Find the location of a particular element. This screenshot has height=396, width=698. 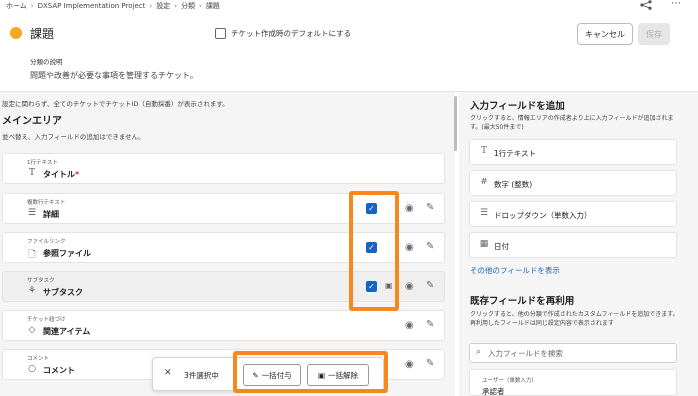

bulk-buttons-highlight-frame is located at coordinates (310, 372).